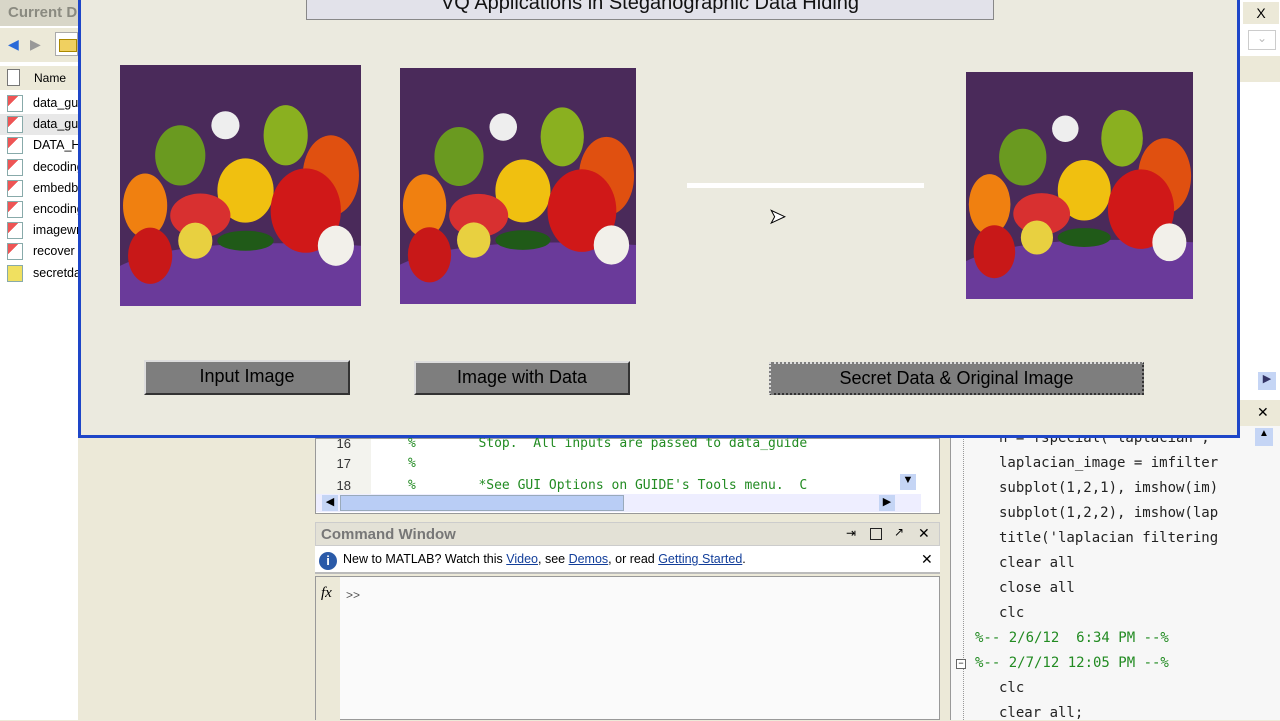  I want to click on mouse-cursor-icon: ➤, so click(778, 217).